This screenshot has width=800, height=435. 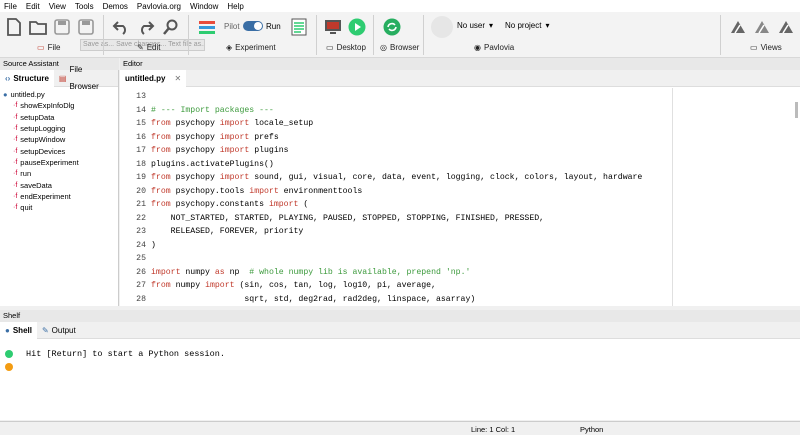 What do you see at coordinates (60, 150) in the screenshot?
I see `tree-item: ·f setupDevices` at bounding box center [60, 150].